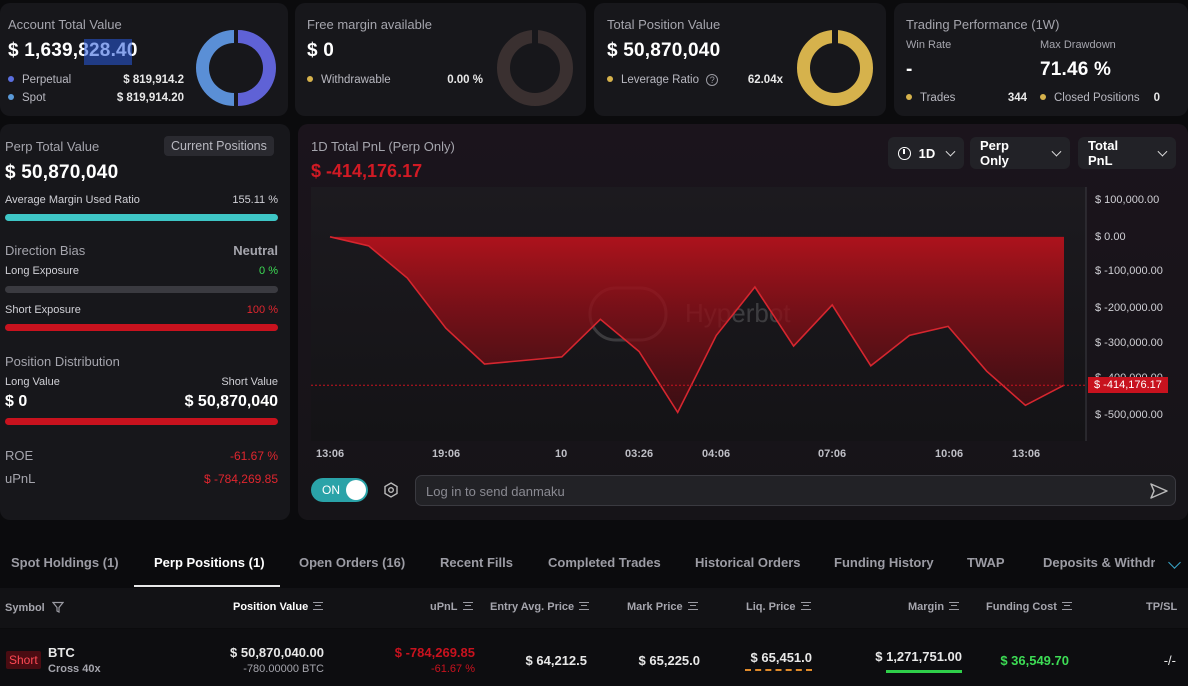  Describe the element at coordinates (283, 669) in the screenshot. I see `row-position-size: -780.00000 BTC` at that location.